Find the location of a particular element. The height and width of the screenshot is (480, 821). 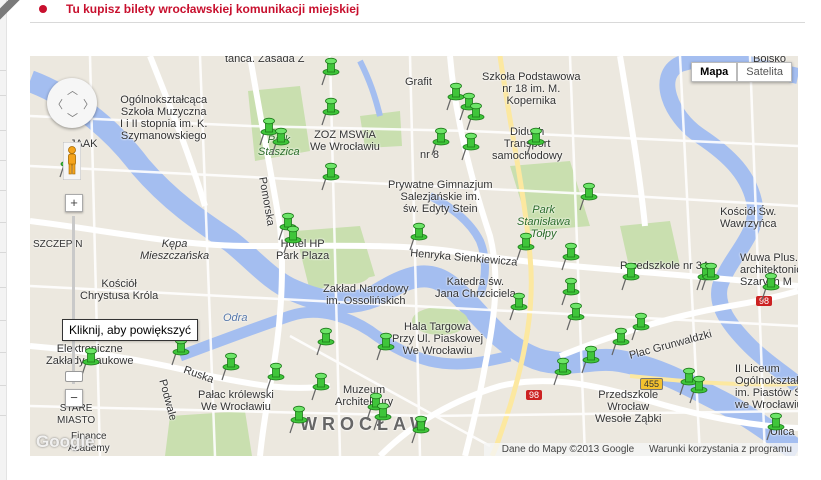

map-type-control: Mapa Satelita is located at coordinates (741, 72).